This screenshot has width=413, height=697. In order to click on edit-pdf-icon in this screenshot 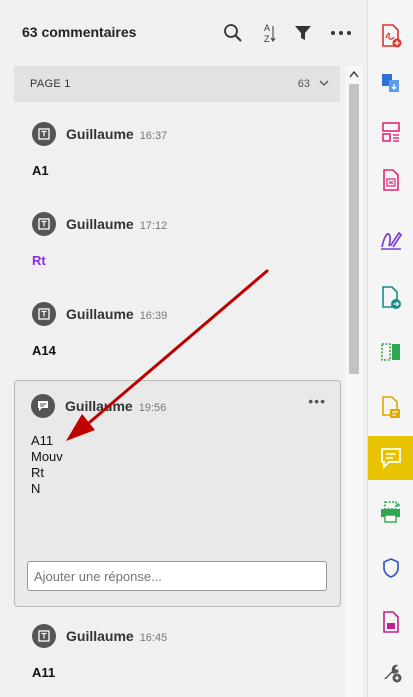, I will do `click(390, 408)`.